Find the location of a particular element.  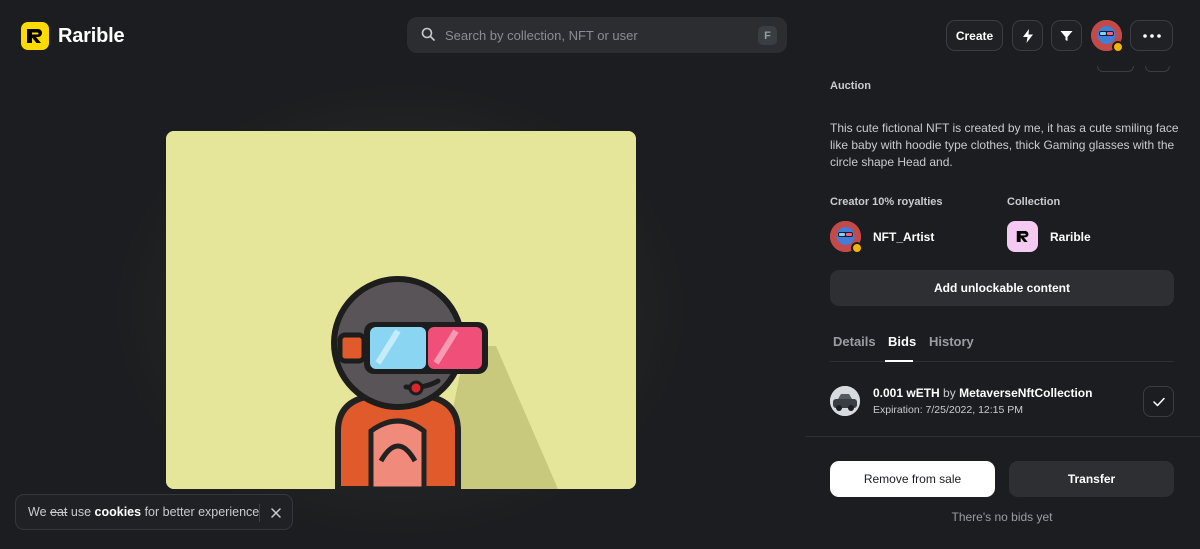

rarible-logo-mark-icon is located at coordinates (35, 36).